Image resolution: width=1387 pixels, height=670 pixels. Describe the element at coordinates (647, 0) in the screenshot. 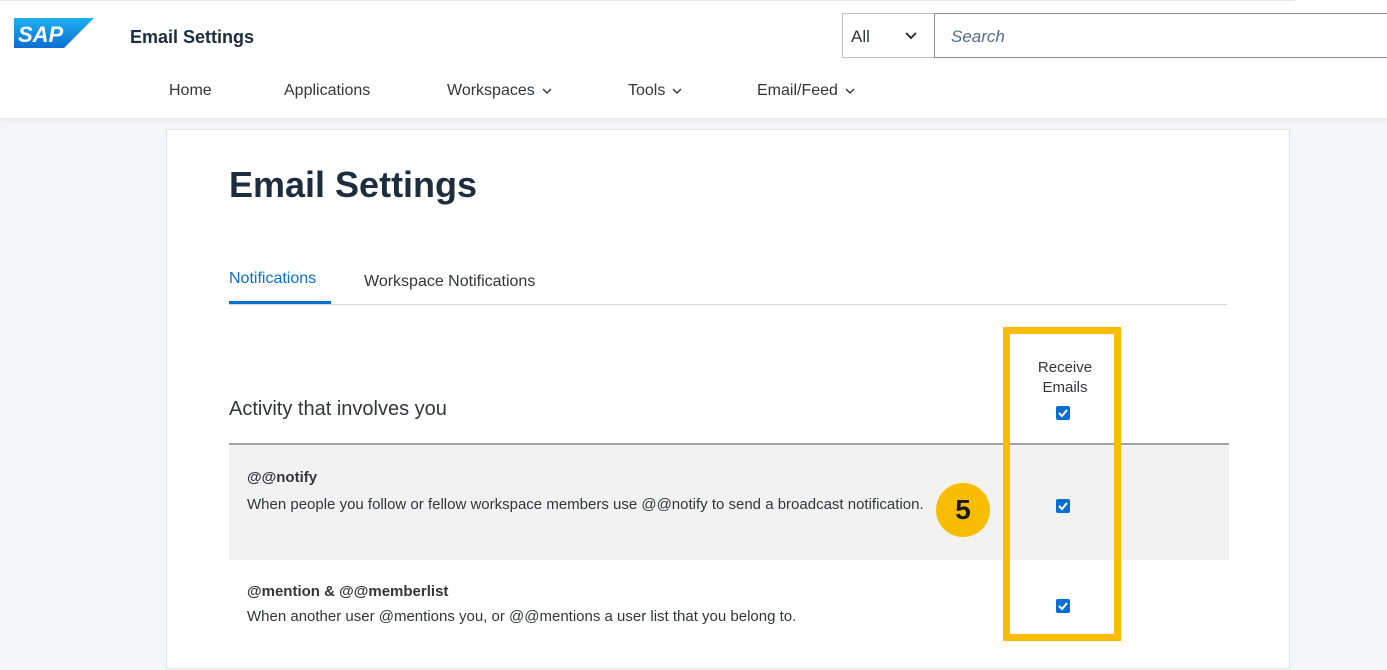

I see `top-divider` at that location.